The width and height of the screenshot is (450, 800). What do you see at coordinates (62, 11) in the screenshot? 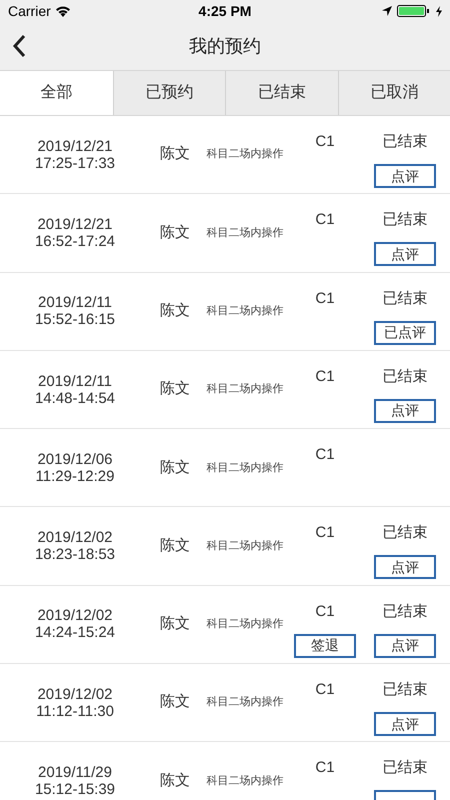
I see `wifi-icon` at bounding box center [62, 11].